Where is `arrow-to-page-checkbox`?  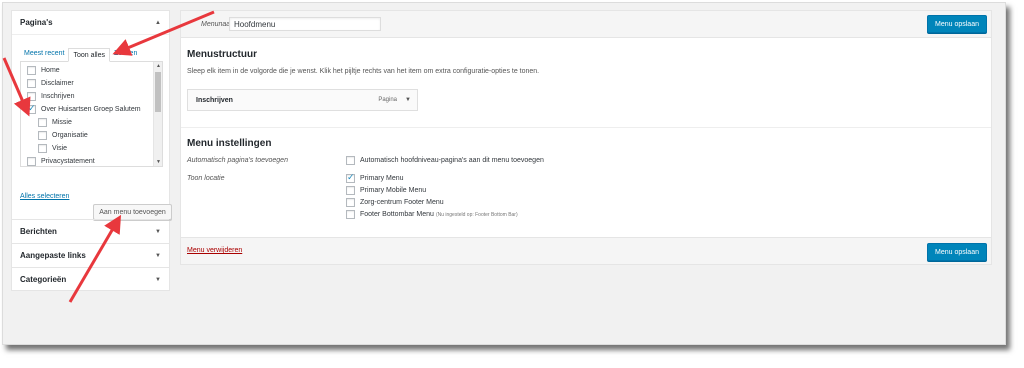
arrow-to-page-checkbox is located at coordinates (16, 87).